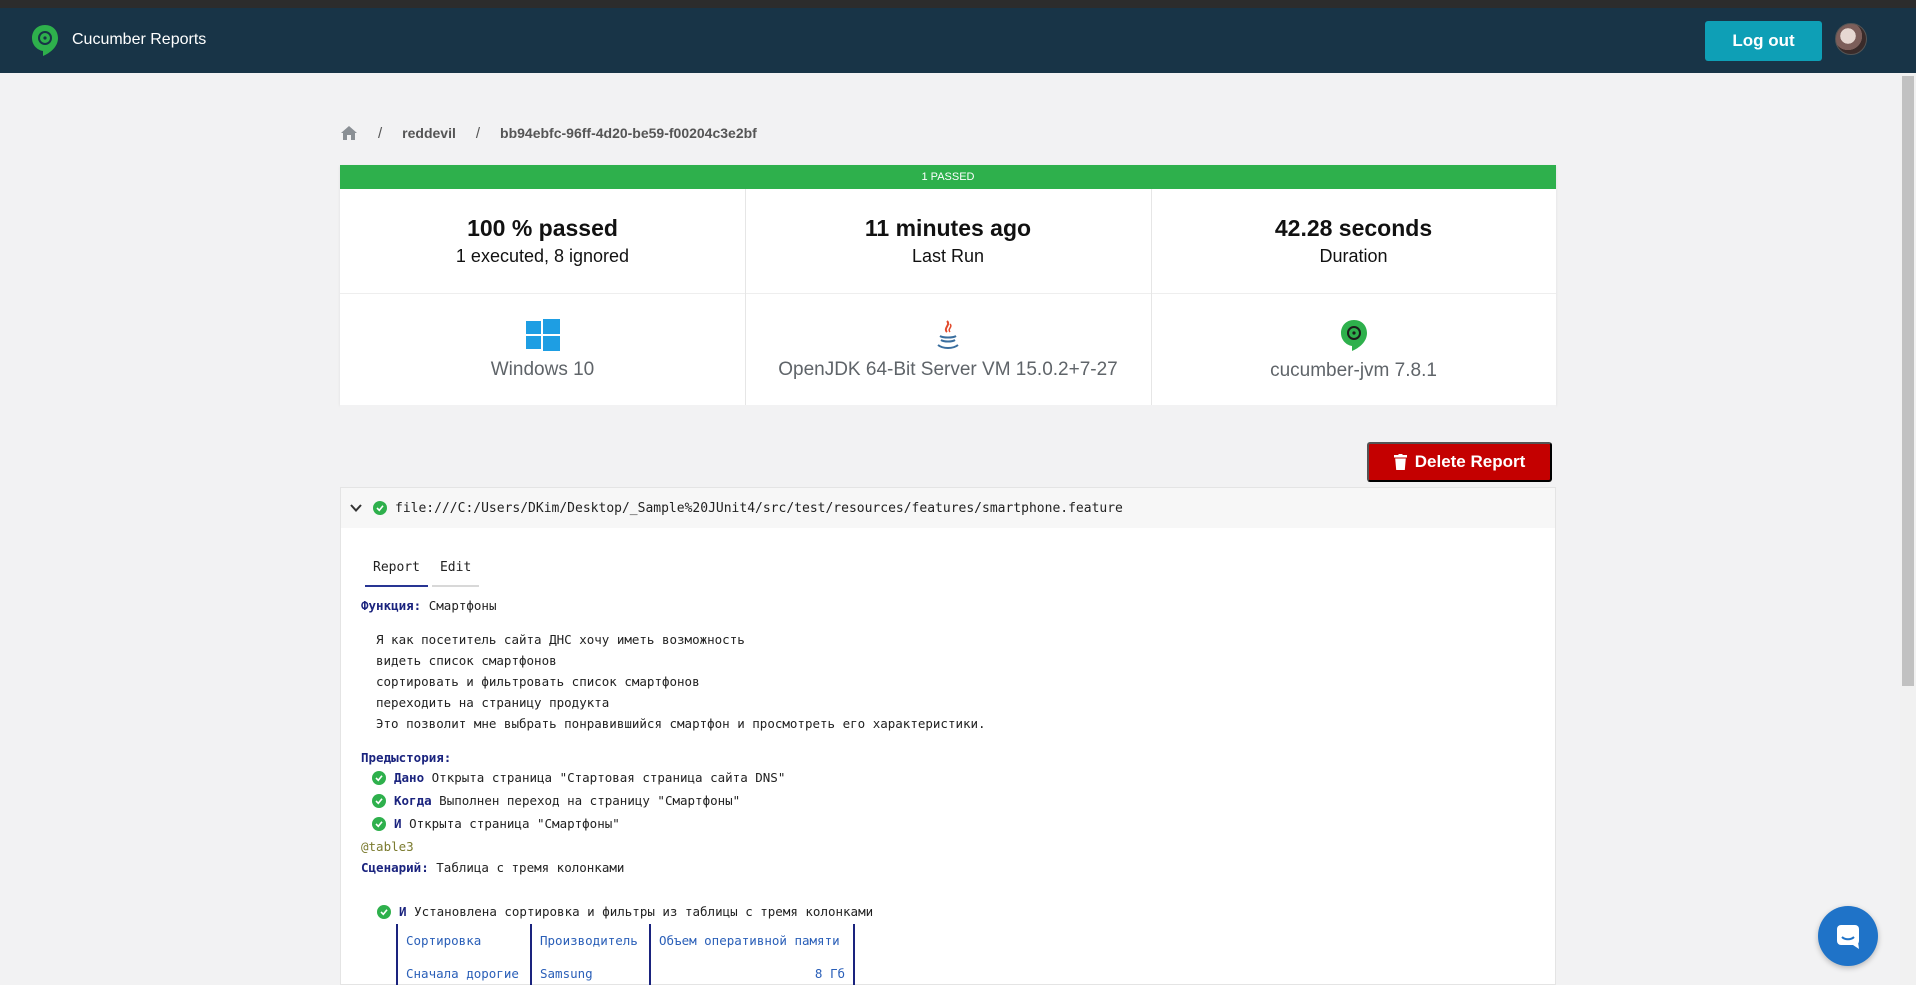  What do you see at coordinates (948, 421) in the screenshot?
I see `card-footer-panel` at bounding box center [948, 421].